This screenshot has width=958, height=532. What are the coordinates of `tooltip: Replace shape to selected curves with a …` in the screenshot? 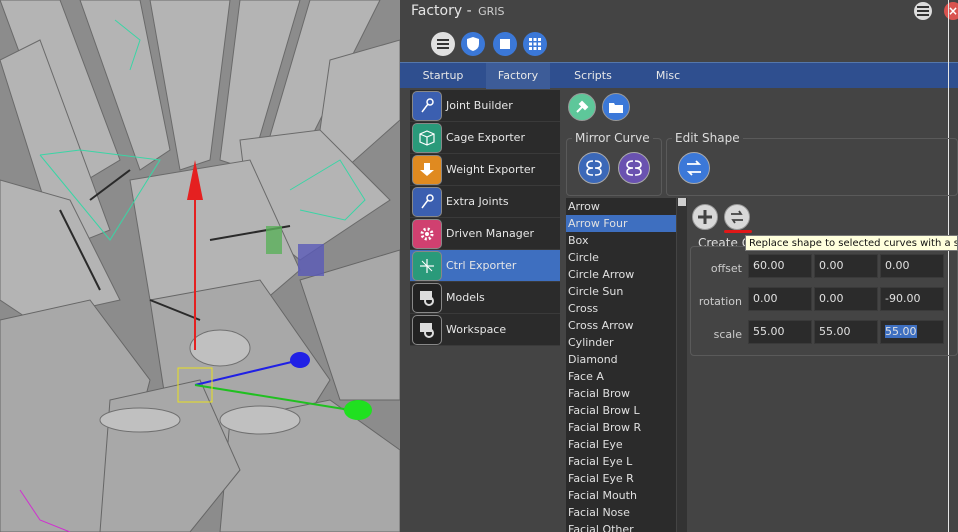 It's located at (851, 243).